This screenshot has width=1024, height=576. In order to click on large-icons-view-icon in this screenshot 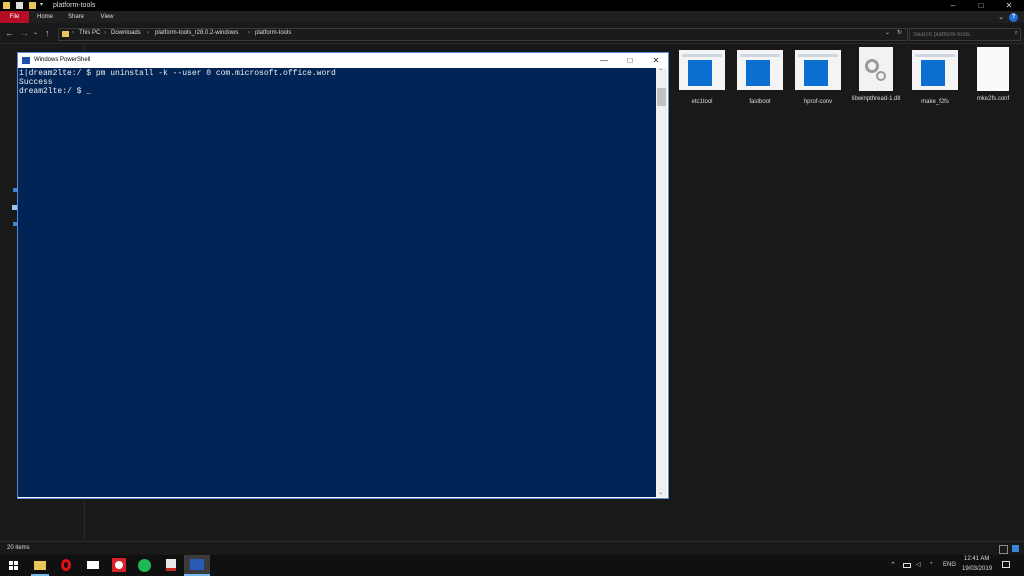, I will do `click(1015, 548)`.